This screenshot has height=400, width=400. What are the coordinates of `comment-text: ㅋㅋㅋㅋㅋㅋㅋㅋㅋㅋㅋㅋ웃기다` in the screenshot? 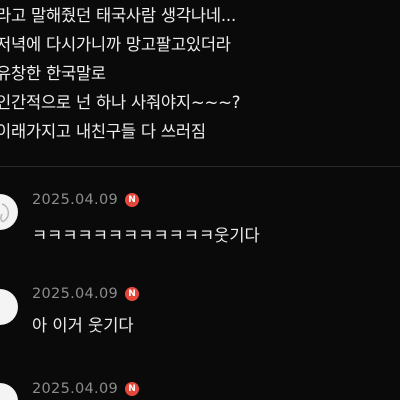 It's located at (146, 235).